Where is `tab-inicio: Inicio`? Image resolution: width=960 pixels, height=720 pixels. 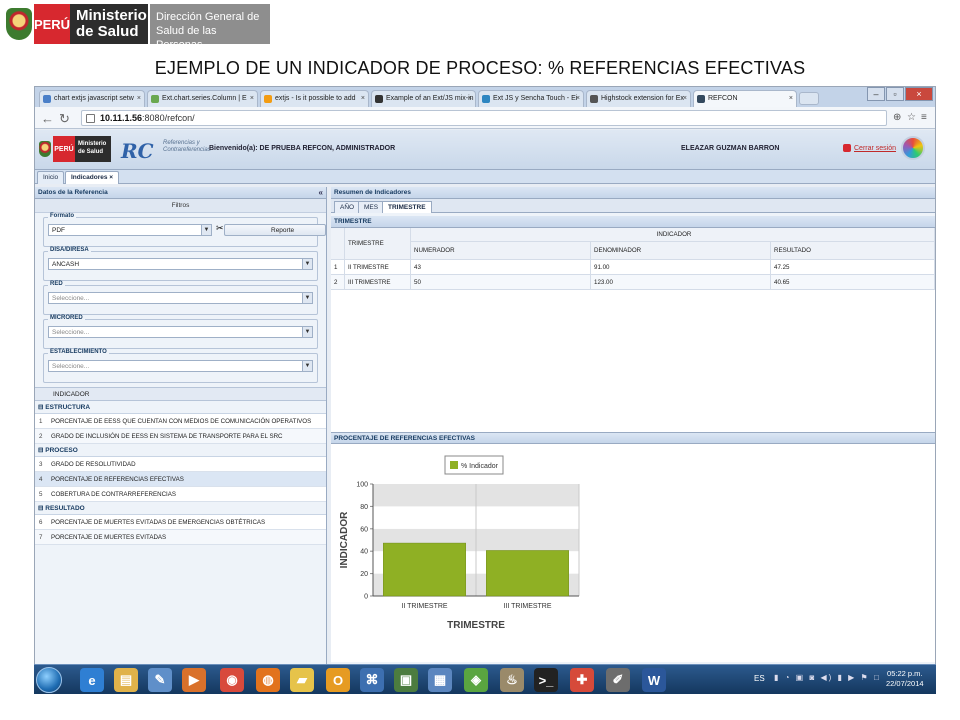 tab-inicio: Inicio is located at coordinates (51, 177).